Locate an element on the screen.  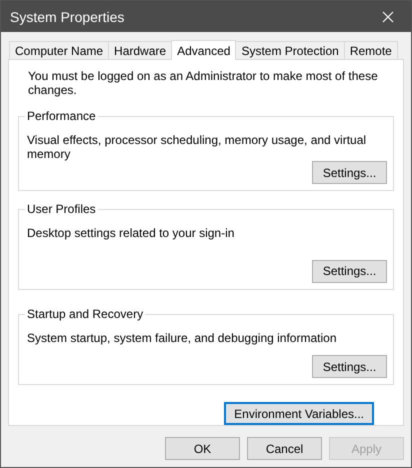
group-title: Startup and Recovery is located at coordinates (85, 313).